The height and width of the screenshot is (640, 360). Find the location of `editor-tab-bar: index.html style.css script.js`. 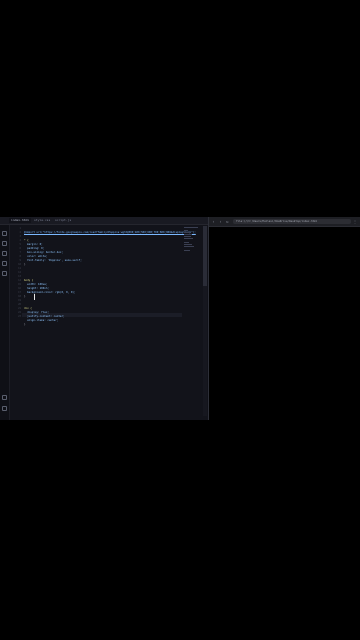

editor-tab-bar: index.html style.css script.js is located at coordinates (104, 221).